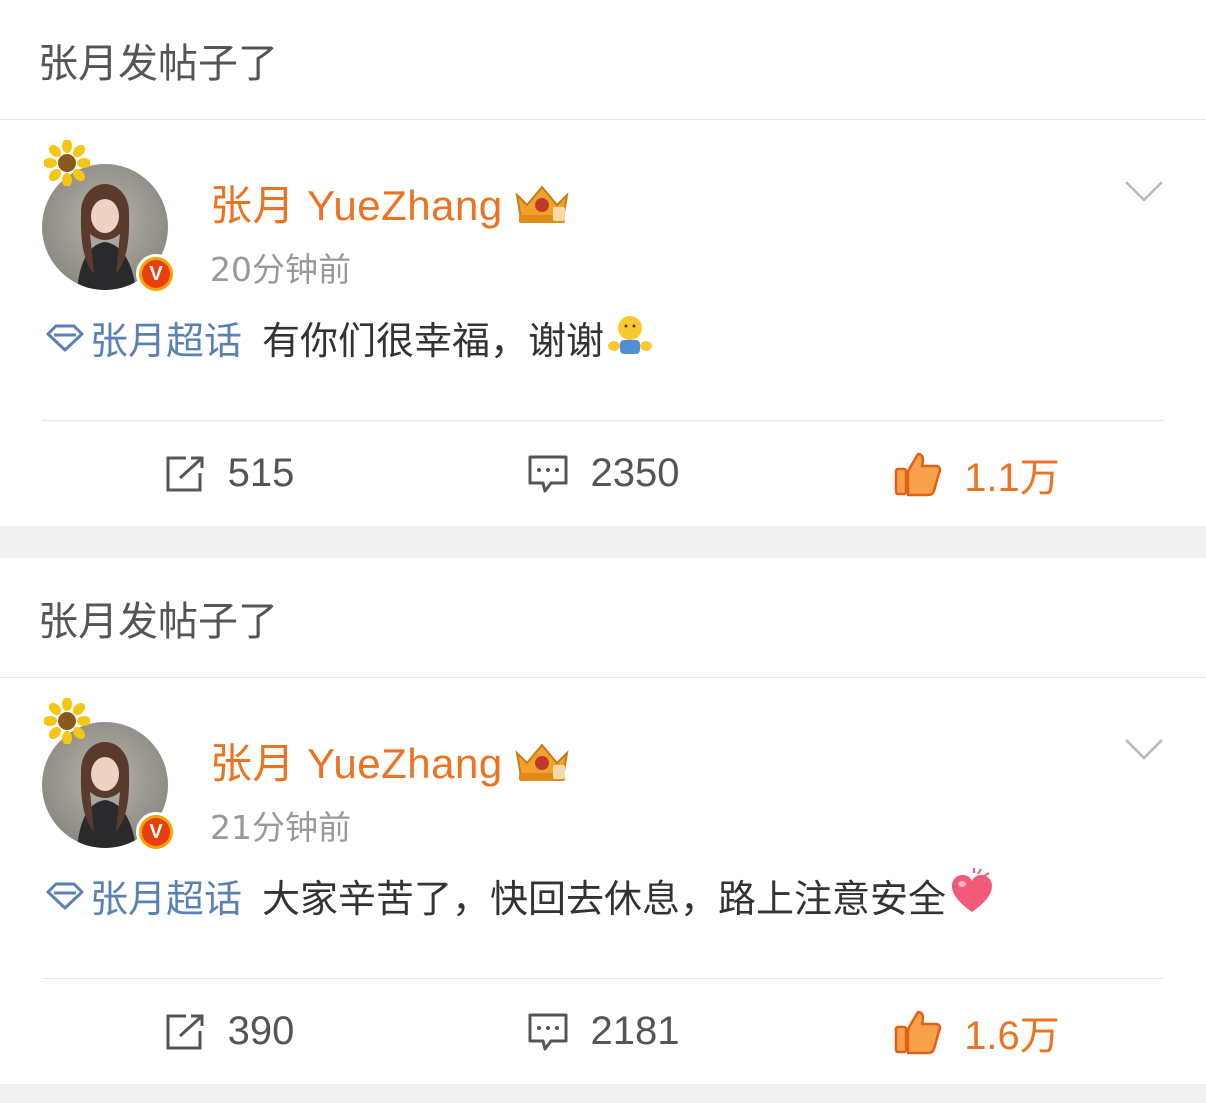 The image size is (1206, 1103). Describe the element at coordinates (433, 341) in the screenshot. I see `post-text: 有你们很幸福，谢谢` at that location.